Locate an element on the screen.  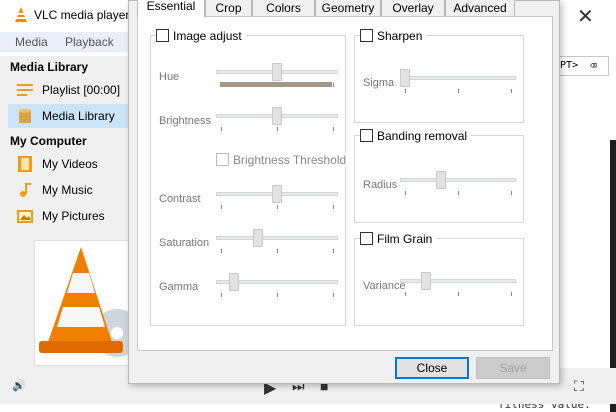
close-button: Close is located at coordinates (432, 368).